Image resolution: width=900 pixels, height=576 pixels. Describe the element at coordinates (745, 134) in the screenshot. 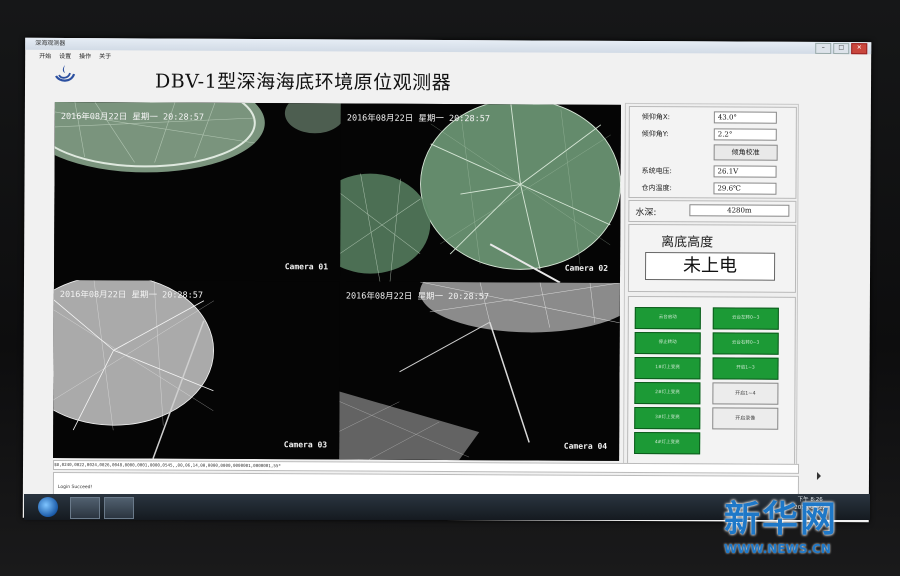

I see `tilt-y-value: 2.2°` at that location.